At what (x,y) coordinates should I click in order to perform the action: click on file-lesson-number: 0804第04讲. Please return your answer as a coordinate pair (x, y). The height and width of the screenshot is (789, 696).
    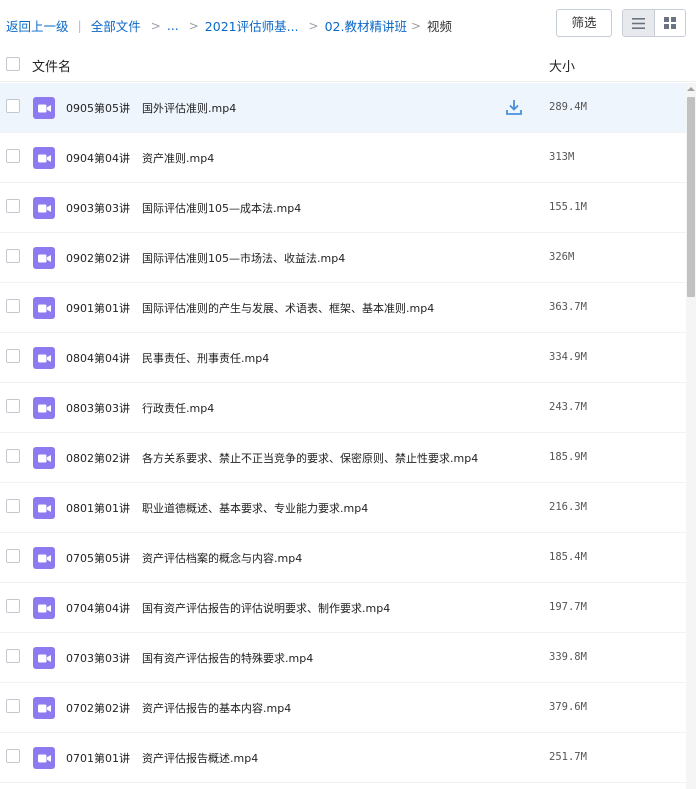
    Looking at the image, I should click on (98, 358).